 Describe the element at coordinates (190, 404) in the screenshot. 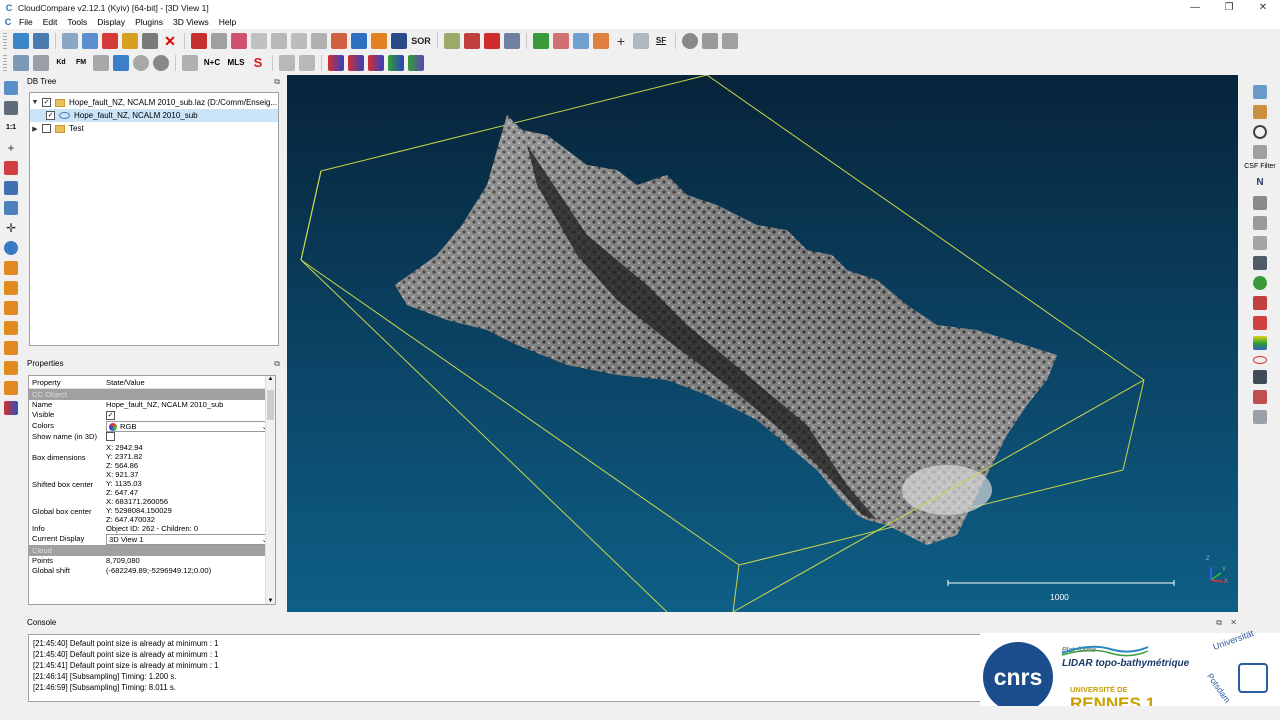

I see `name-value: Hope_fault_NZ, NCALM 2010_sub` at that location.